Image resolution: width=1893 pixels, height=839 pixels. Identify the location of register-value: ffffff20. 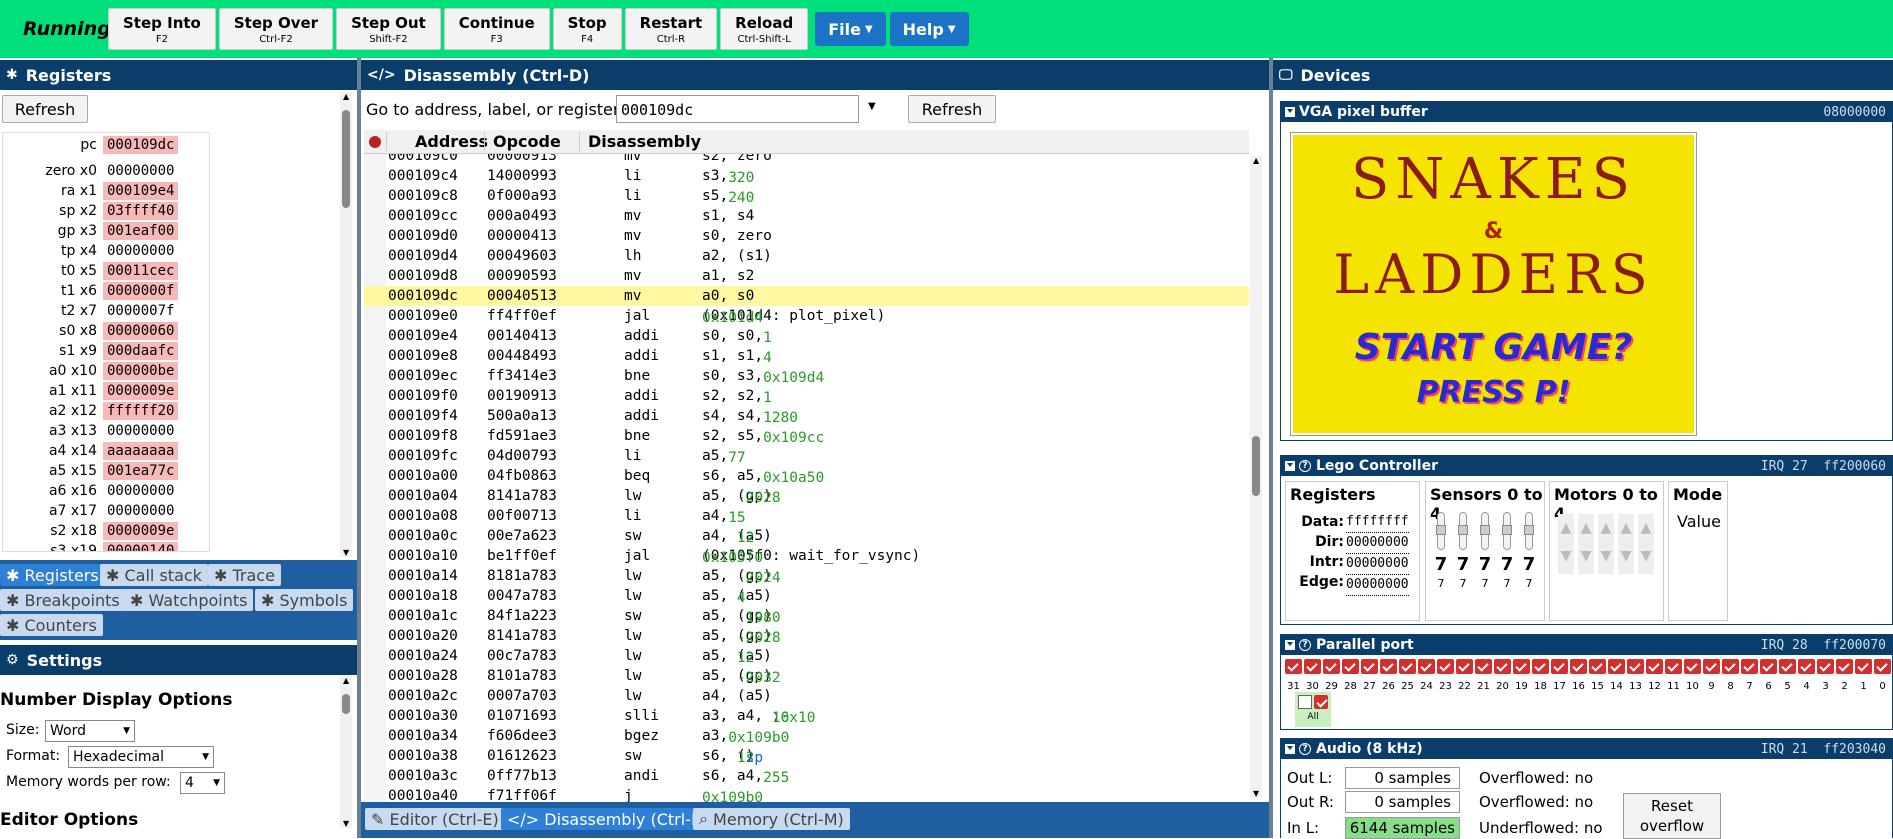
(141, 411).